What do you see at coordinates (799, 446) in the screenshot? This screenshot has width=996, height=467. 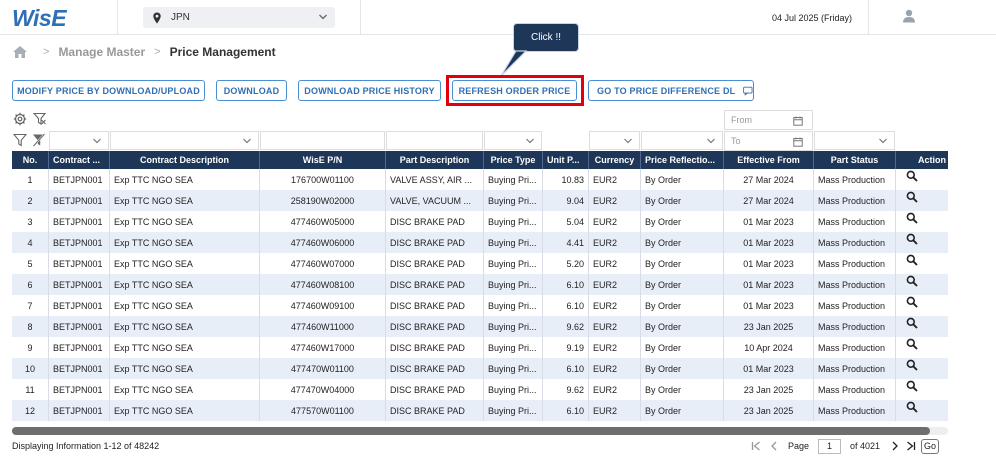 I see `page-label: Page` at bounding box center [799, 446].